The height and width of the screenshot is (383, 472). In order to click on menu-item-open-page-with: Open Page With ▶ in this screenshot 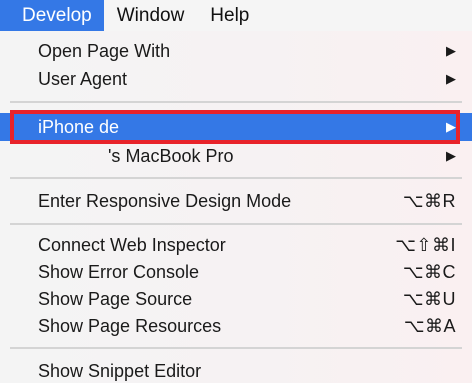, I will do `click(236, 51)`.